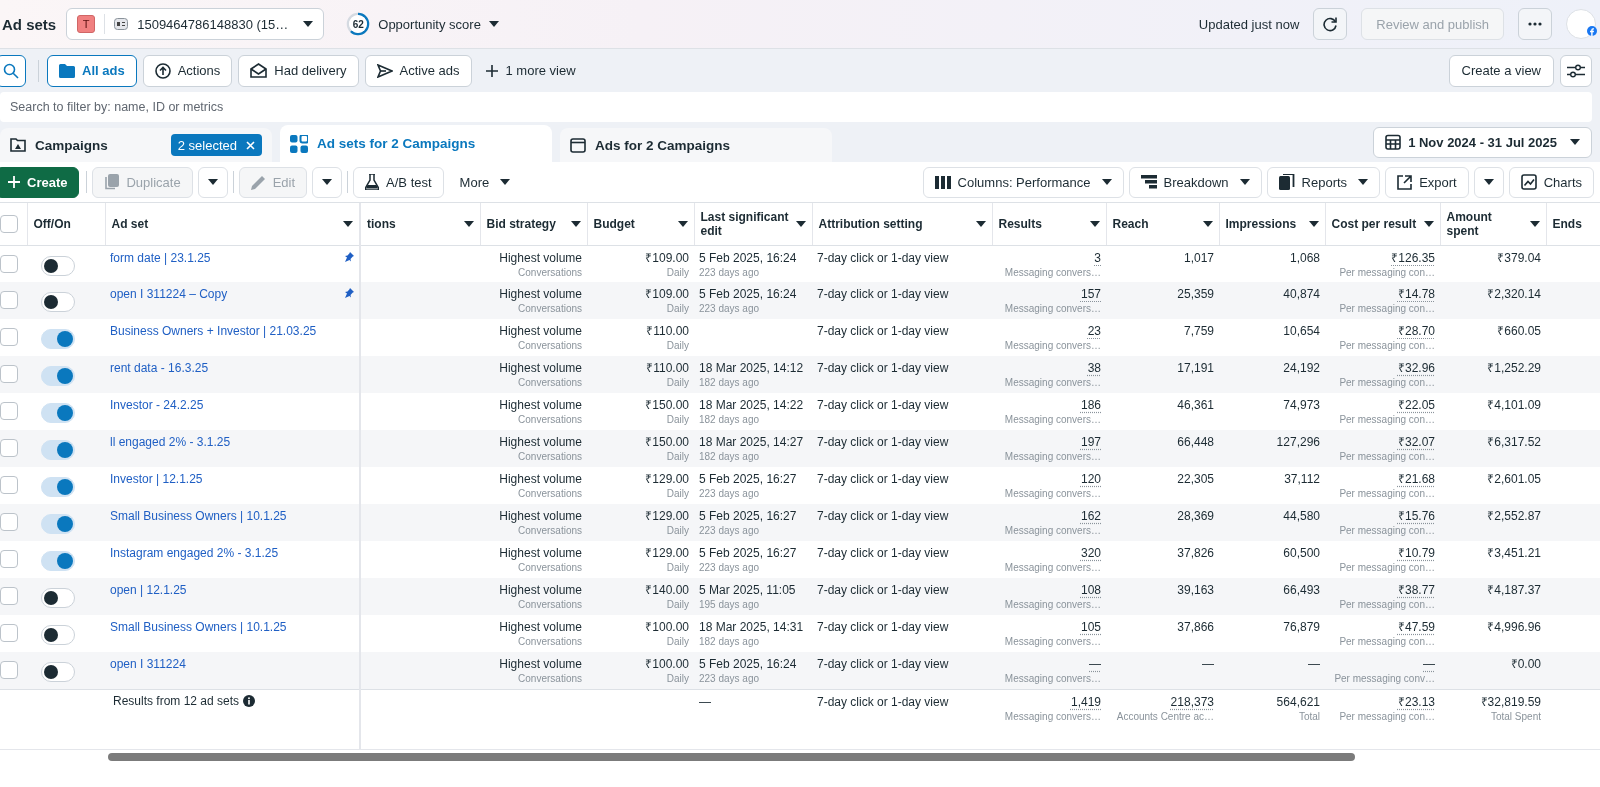 This screenshot has height=787, width=1600. Describe the element at coordinates (1535, 24) in the screenshot. I see `more-button` at that location.